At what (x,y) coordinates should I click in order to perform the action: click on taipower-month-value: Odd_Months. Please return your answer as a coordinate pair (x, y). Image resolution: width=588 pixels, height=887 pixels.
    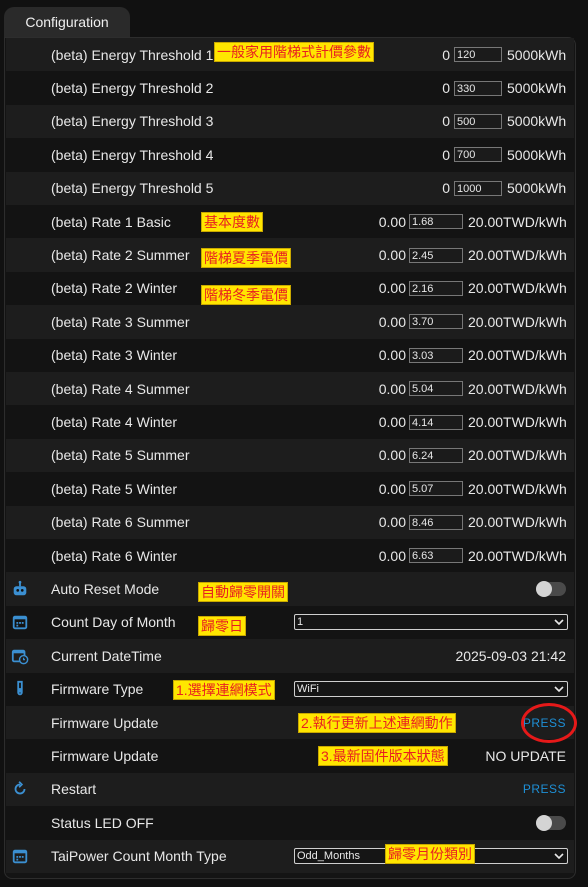
    Looking at the image, I should click on (328, 856).